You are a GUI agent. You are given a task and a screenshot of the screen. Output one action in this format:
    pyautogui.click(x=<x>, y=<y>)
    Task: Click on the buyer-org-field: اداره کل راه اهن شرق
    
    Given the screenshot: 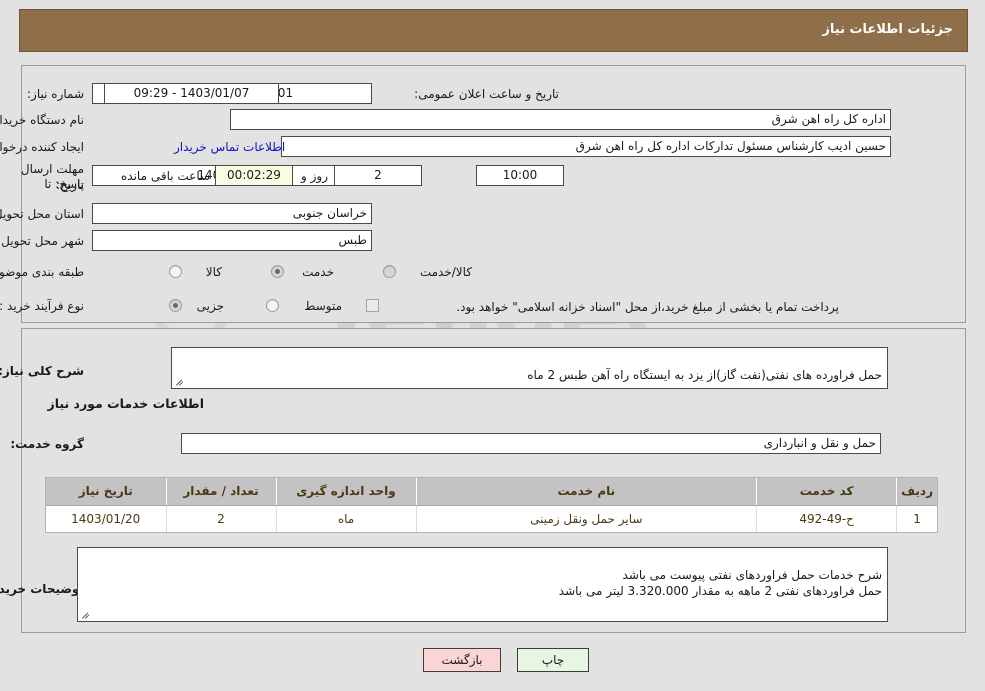 What is the action you would take?
    pyautogui.click(x=561, y=119)
    